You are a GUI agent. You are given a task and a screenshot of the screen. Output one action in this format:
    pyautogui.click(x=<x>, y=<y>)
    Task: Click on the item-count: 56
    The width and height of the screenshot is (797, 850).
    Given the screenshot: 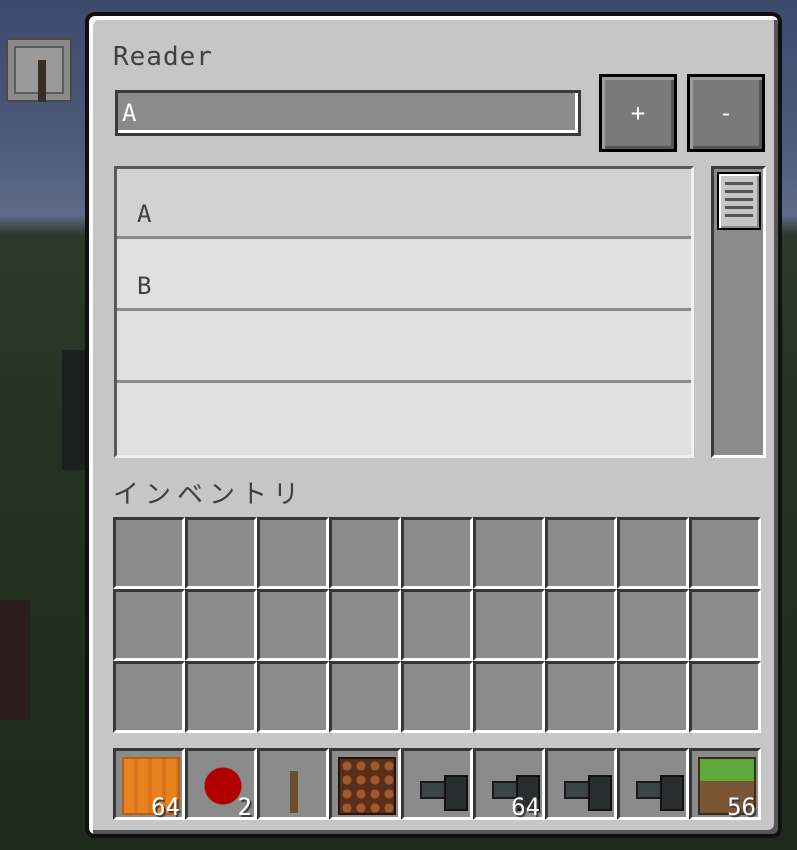 What is the action you would take?
    pyautogui.click(x=741, y=807)
    